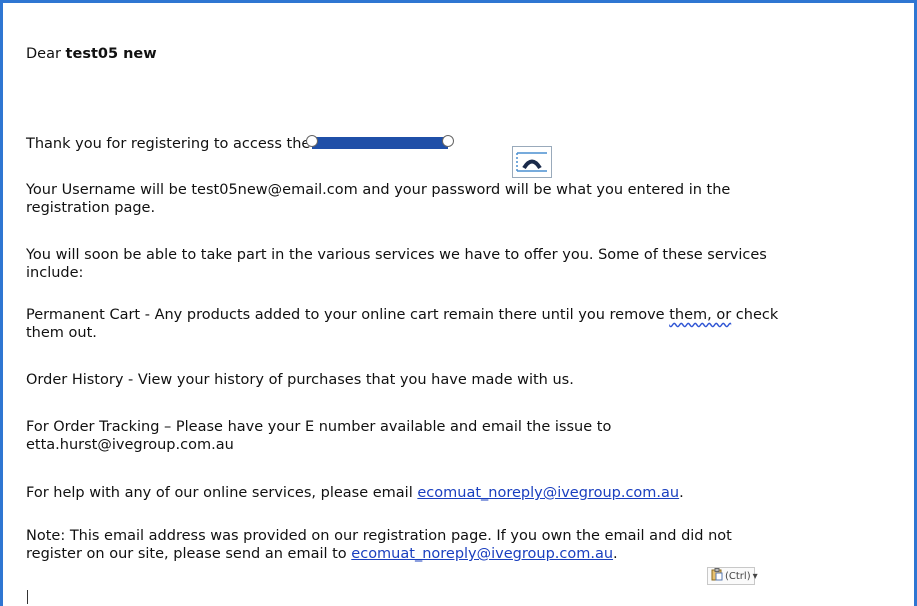  Describe the element at coordinates (240, 144) in the screenshot. I see `thanks-line: Thank you for registering to access the` at that location.